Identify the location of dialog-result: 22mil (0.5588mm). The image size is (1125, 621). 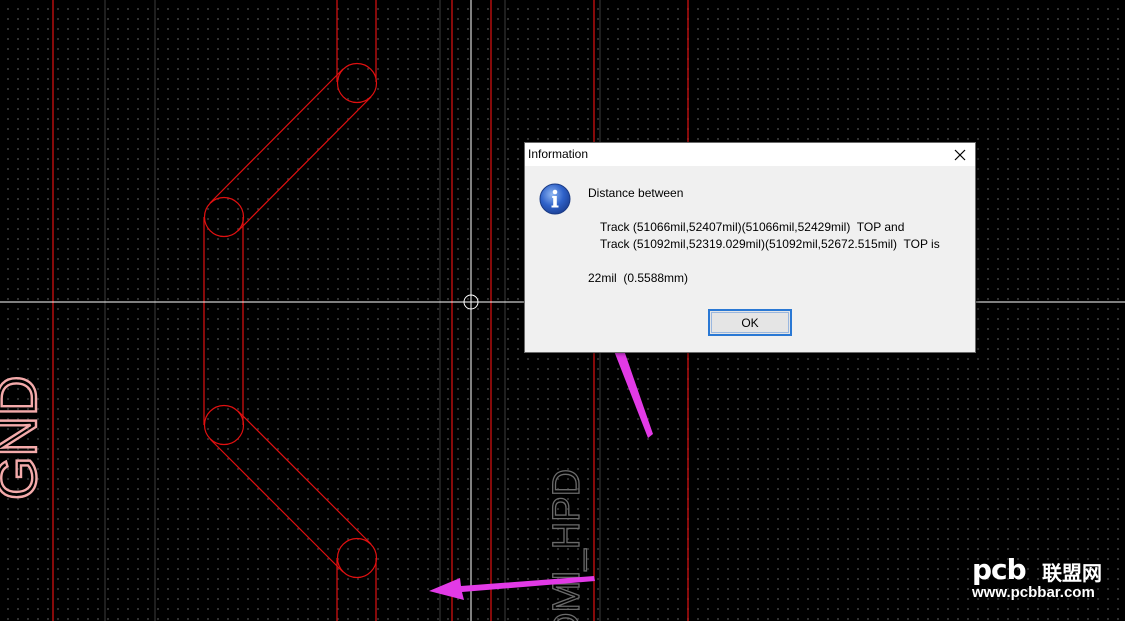
(638, 278).